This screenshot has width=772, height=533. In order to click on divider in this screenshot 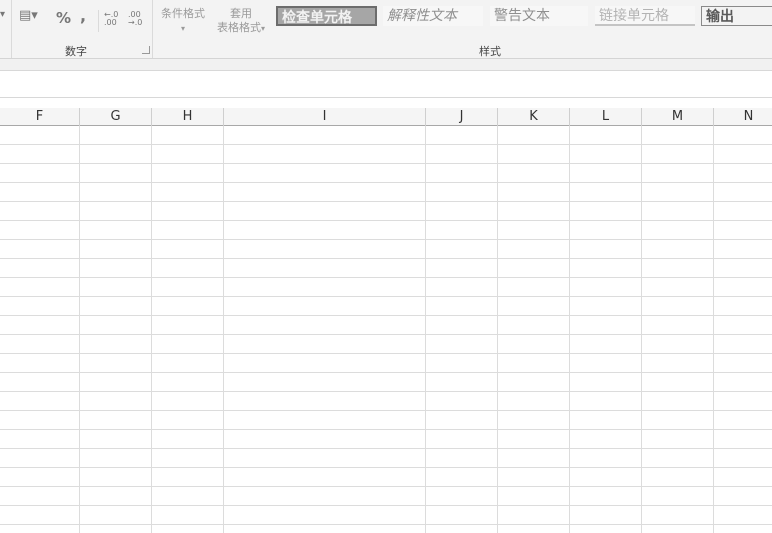, I will do `click(386, 97)`.